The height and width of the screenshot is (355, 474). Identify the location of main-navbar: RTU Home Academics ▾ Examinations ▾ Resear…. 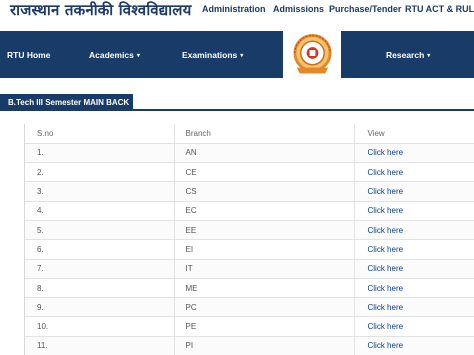
(237, 54).